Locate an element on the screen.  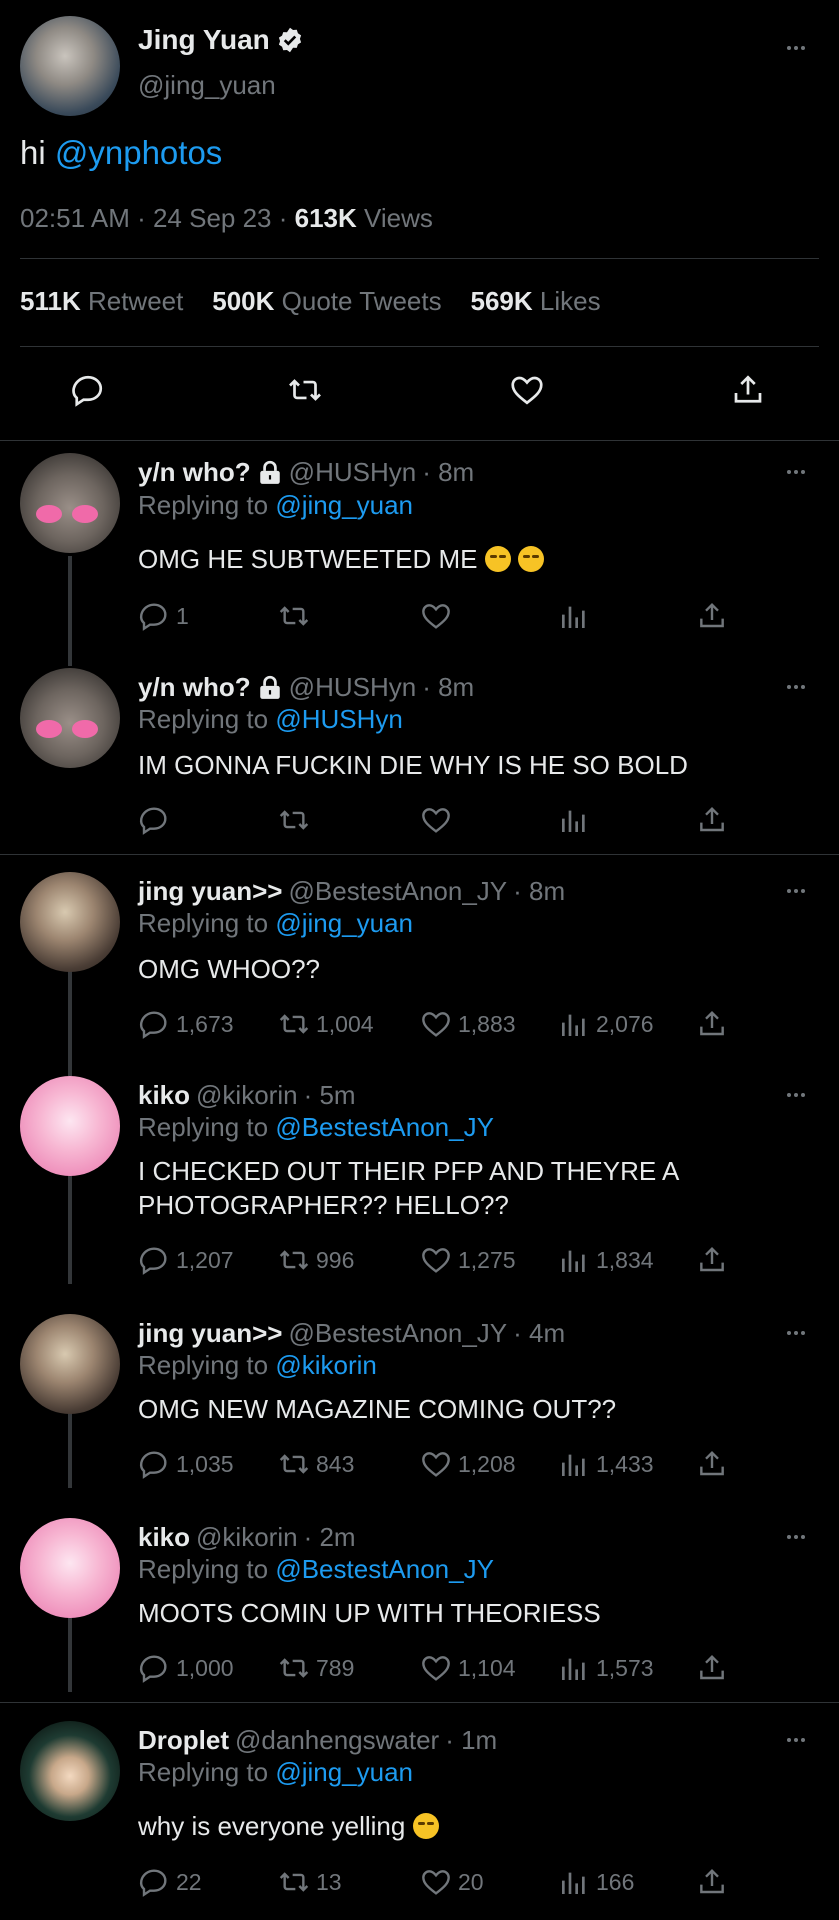
reply-button is located at coordinates (157, 820).